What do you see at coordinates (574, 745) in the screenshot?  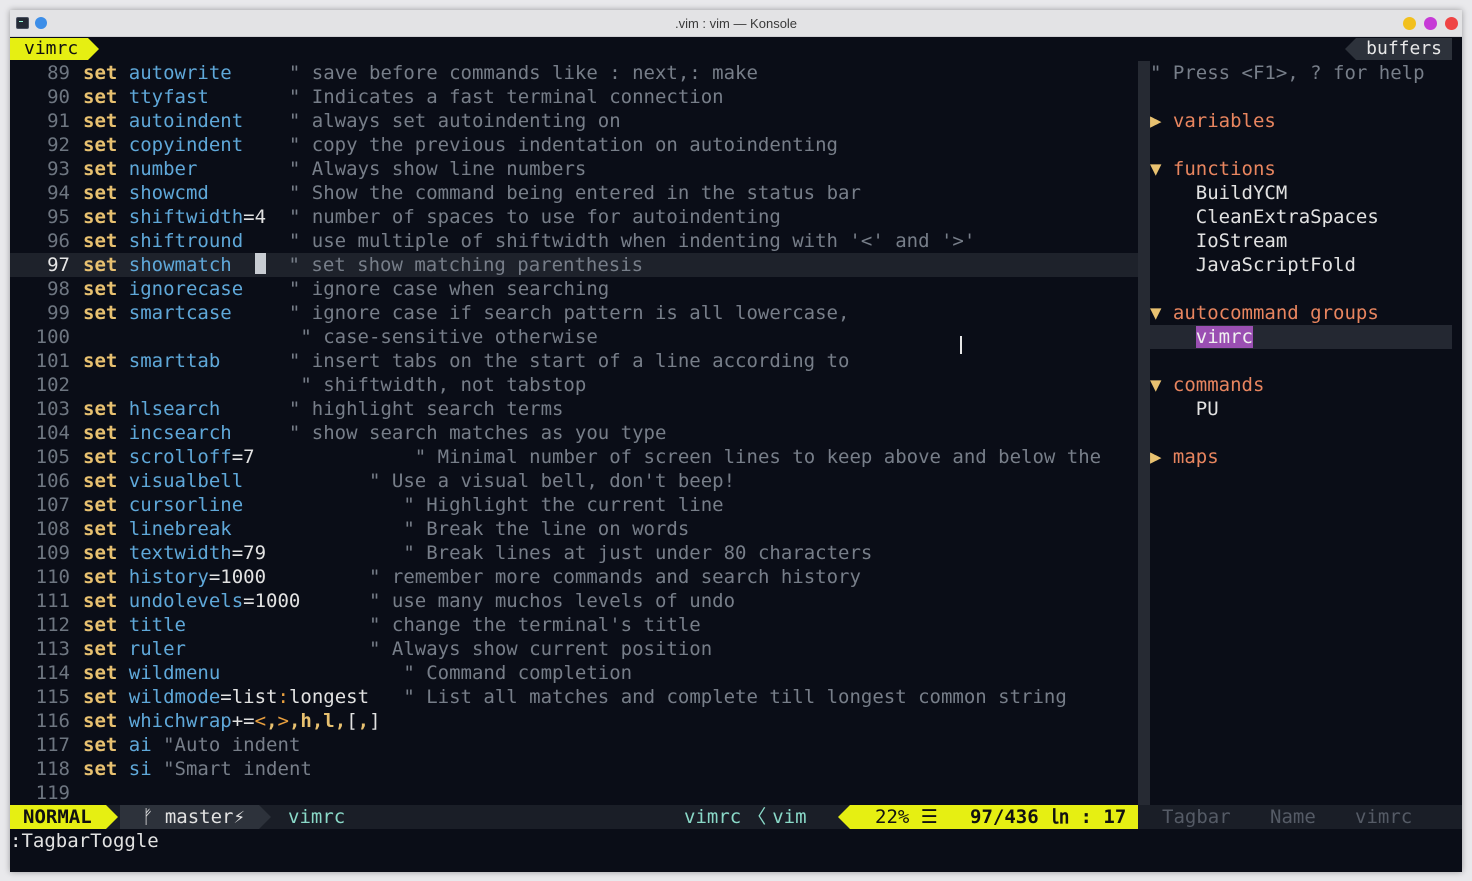 I see `editor-line: 117 set ai "Auto indent` at bounding box center [574, 745].